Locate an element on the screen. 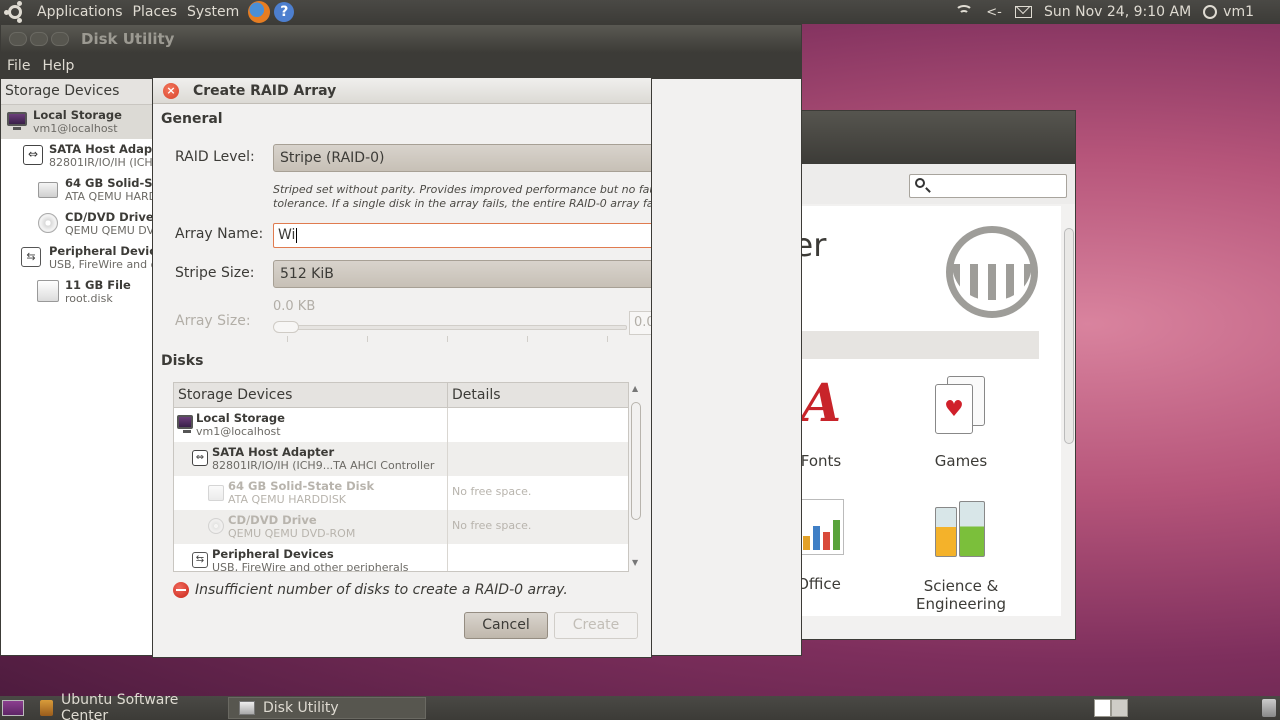  tree-item-solid-state-disk: 64 GB Solid-State Disk ATA QEMU HARDDISK is located at coordinates (76, 190).